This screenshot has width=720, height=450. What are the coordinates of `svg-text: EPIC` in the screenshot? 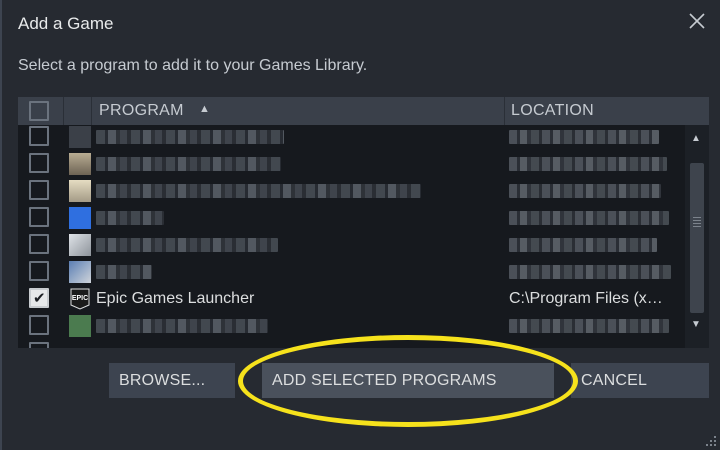 It's located at (80, 298).